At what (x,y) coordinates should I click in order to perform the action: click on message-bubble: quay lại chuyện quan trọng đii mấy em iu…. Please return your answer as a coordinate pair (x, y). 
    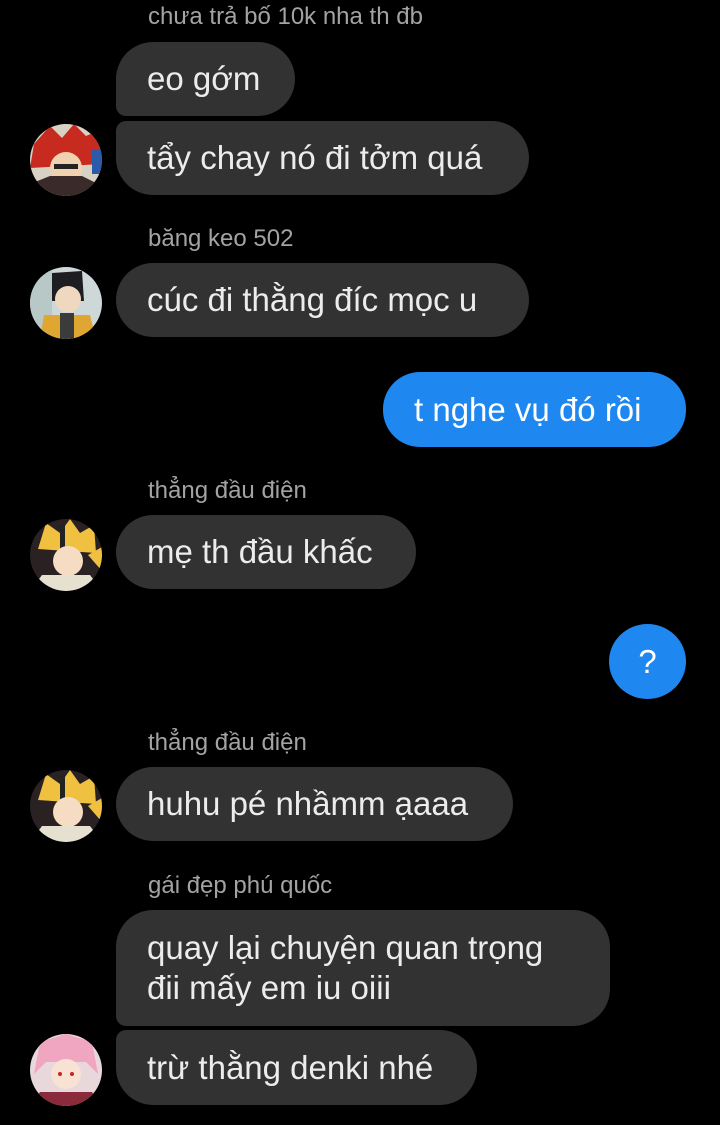
    Looking at the image, I should click on (363, 968).